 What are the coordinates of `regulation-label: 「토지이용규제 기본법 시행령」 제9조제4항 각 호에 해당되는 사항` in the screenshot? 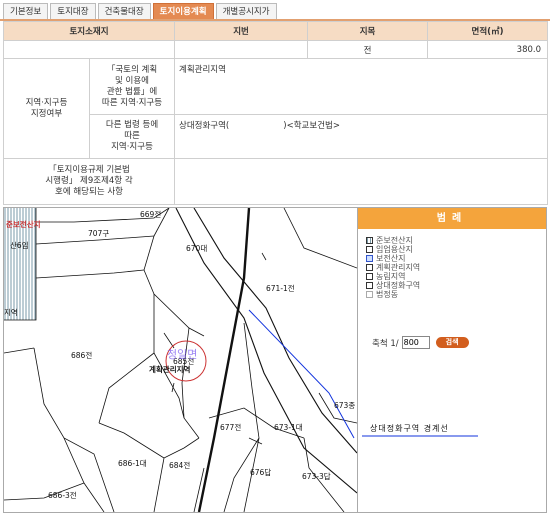 It's located at (89, 181).